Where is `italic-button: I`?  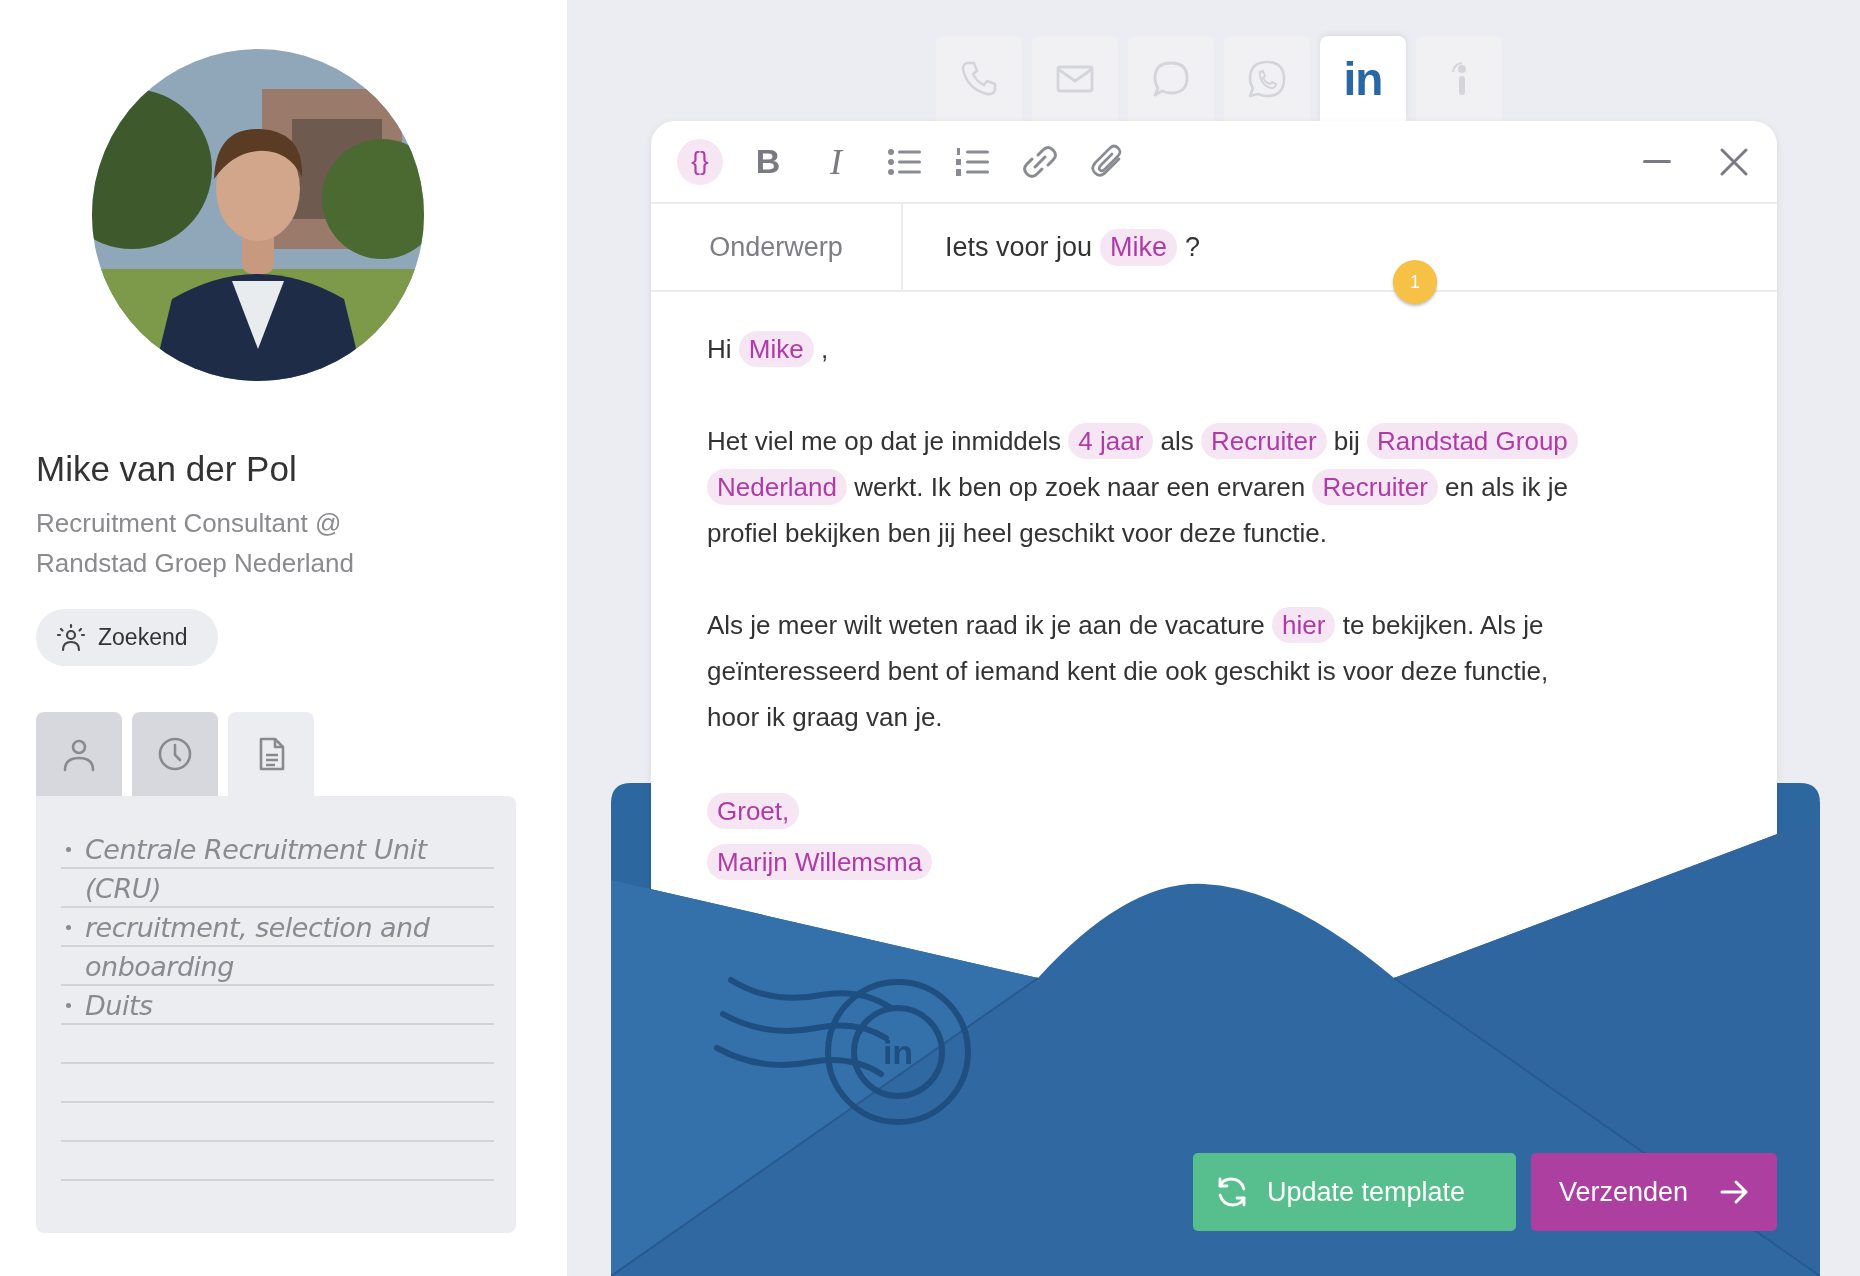 italic-button: I is located at coordinates (836, 161).